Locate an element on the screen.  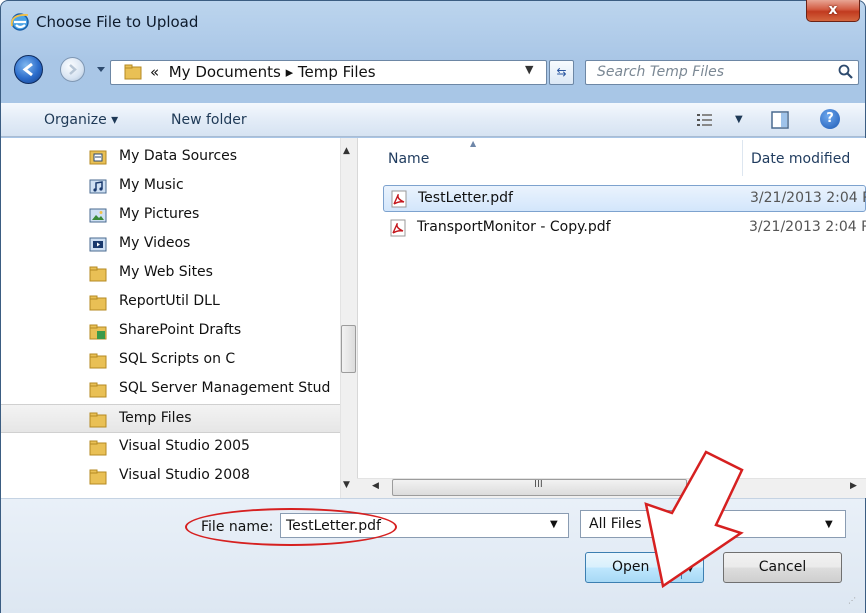
tree-item-label: My Music is located at coordinates (151, 185).